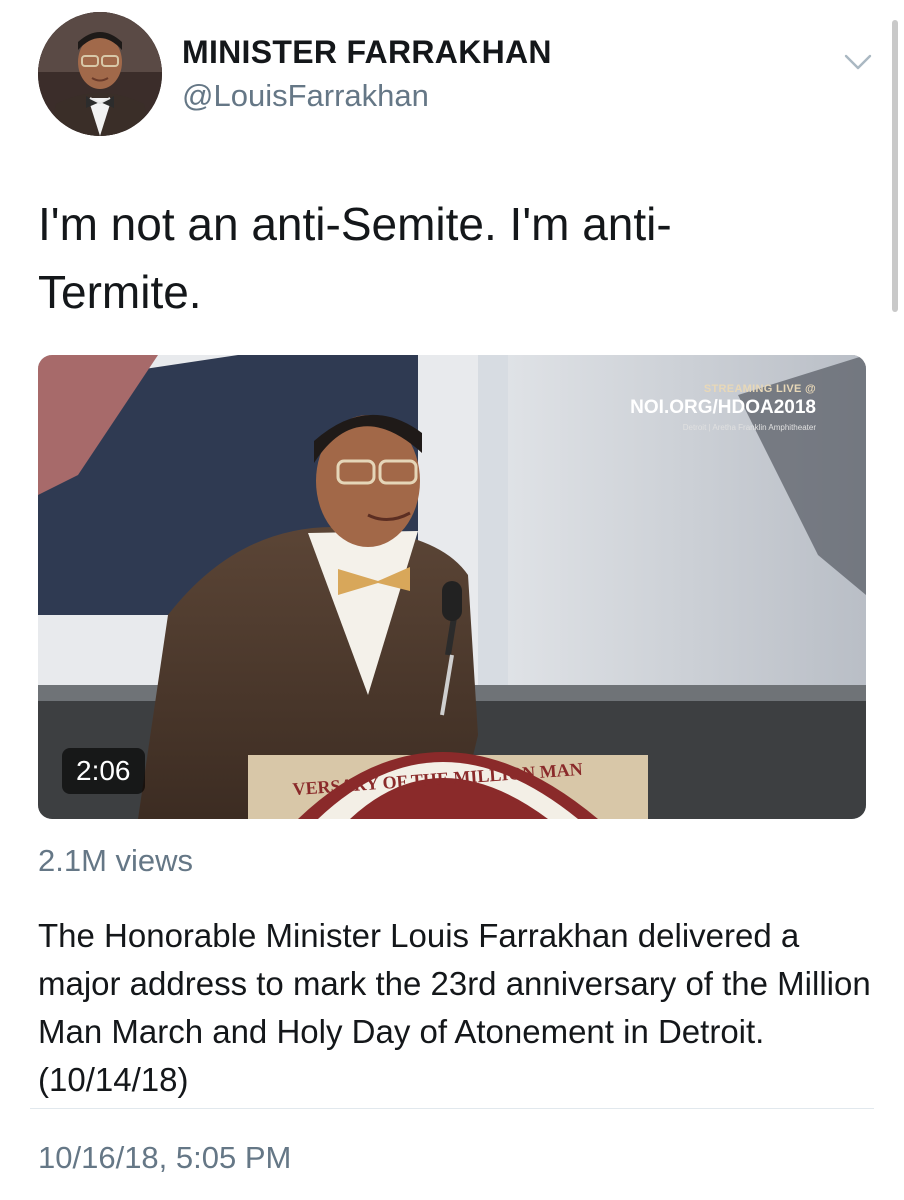  I want to click on stream-venue: Detroit | Aretha Franklin Amphitheater, so click(749, 427).